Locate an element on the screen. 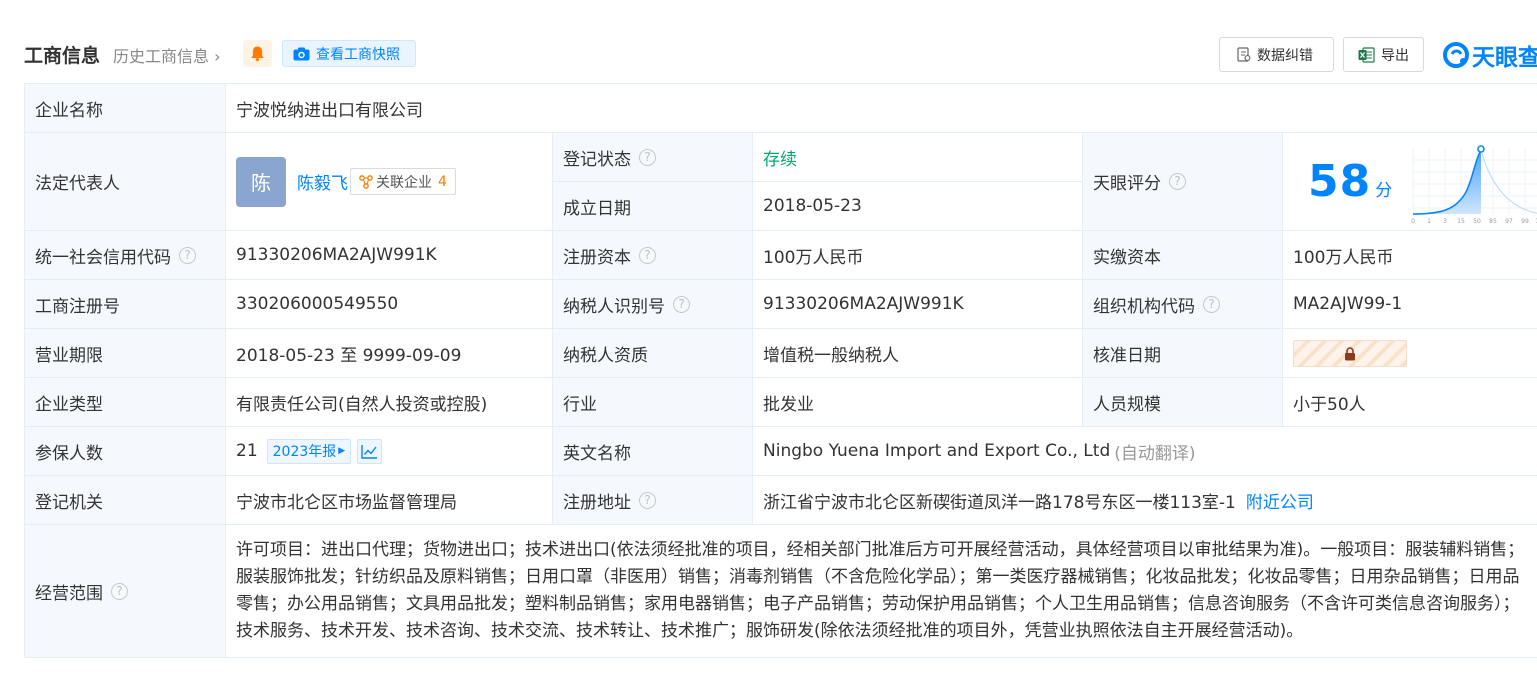  biz-term-text: 2018-05-23 至 9999-09-09 is located at coordinates (349, 355).